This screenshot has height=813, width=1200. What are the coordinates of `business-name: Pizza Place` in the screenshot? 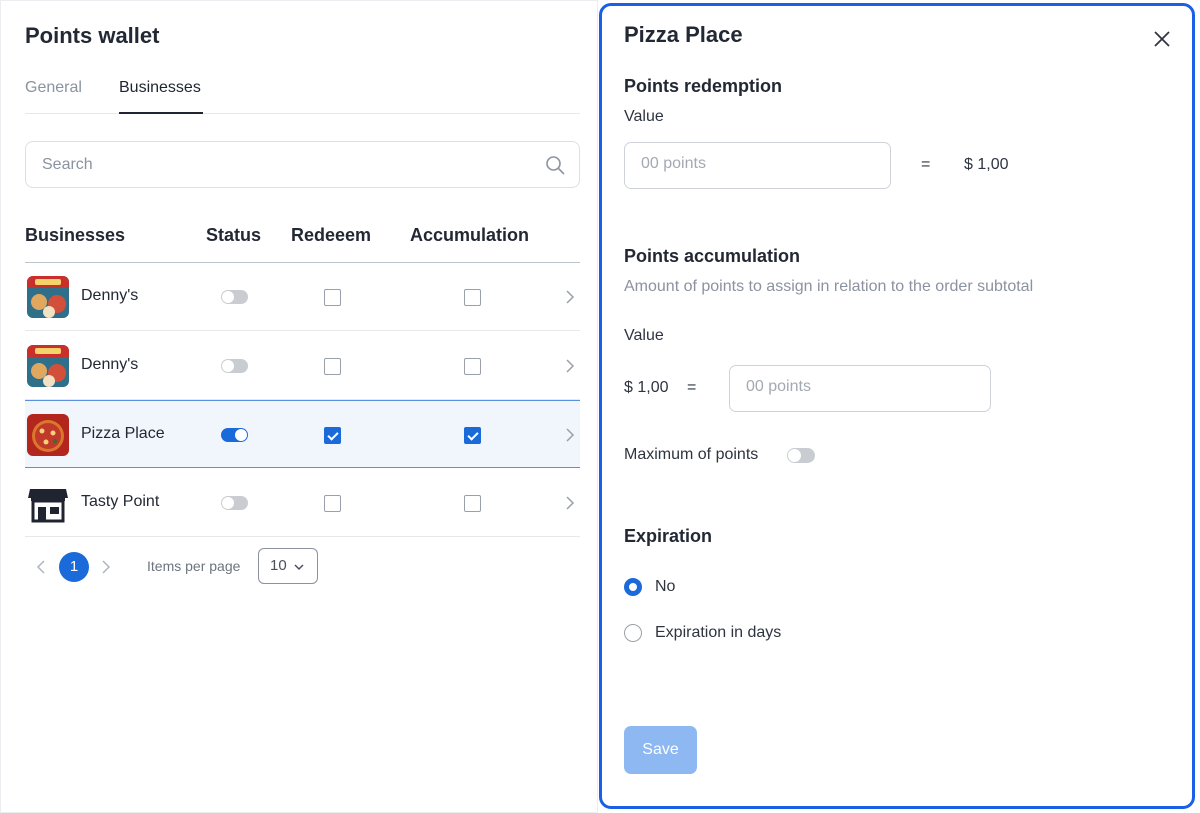 It's located at (123, 433).